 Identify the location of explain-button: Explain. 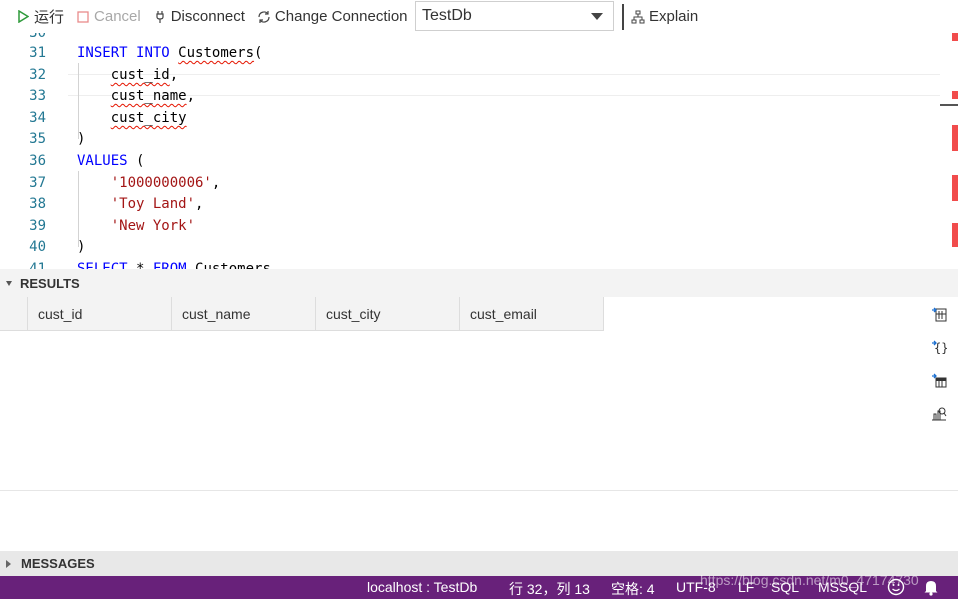
(664, 16).